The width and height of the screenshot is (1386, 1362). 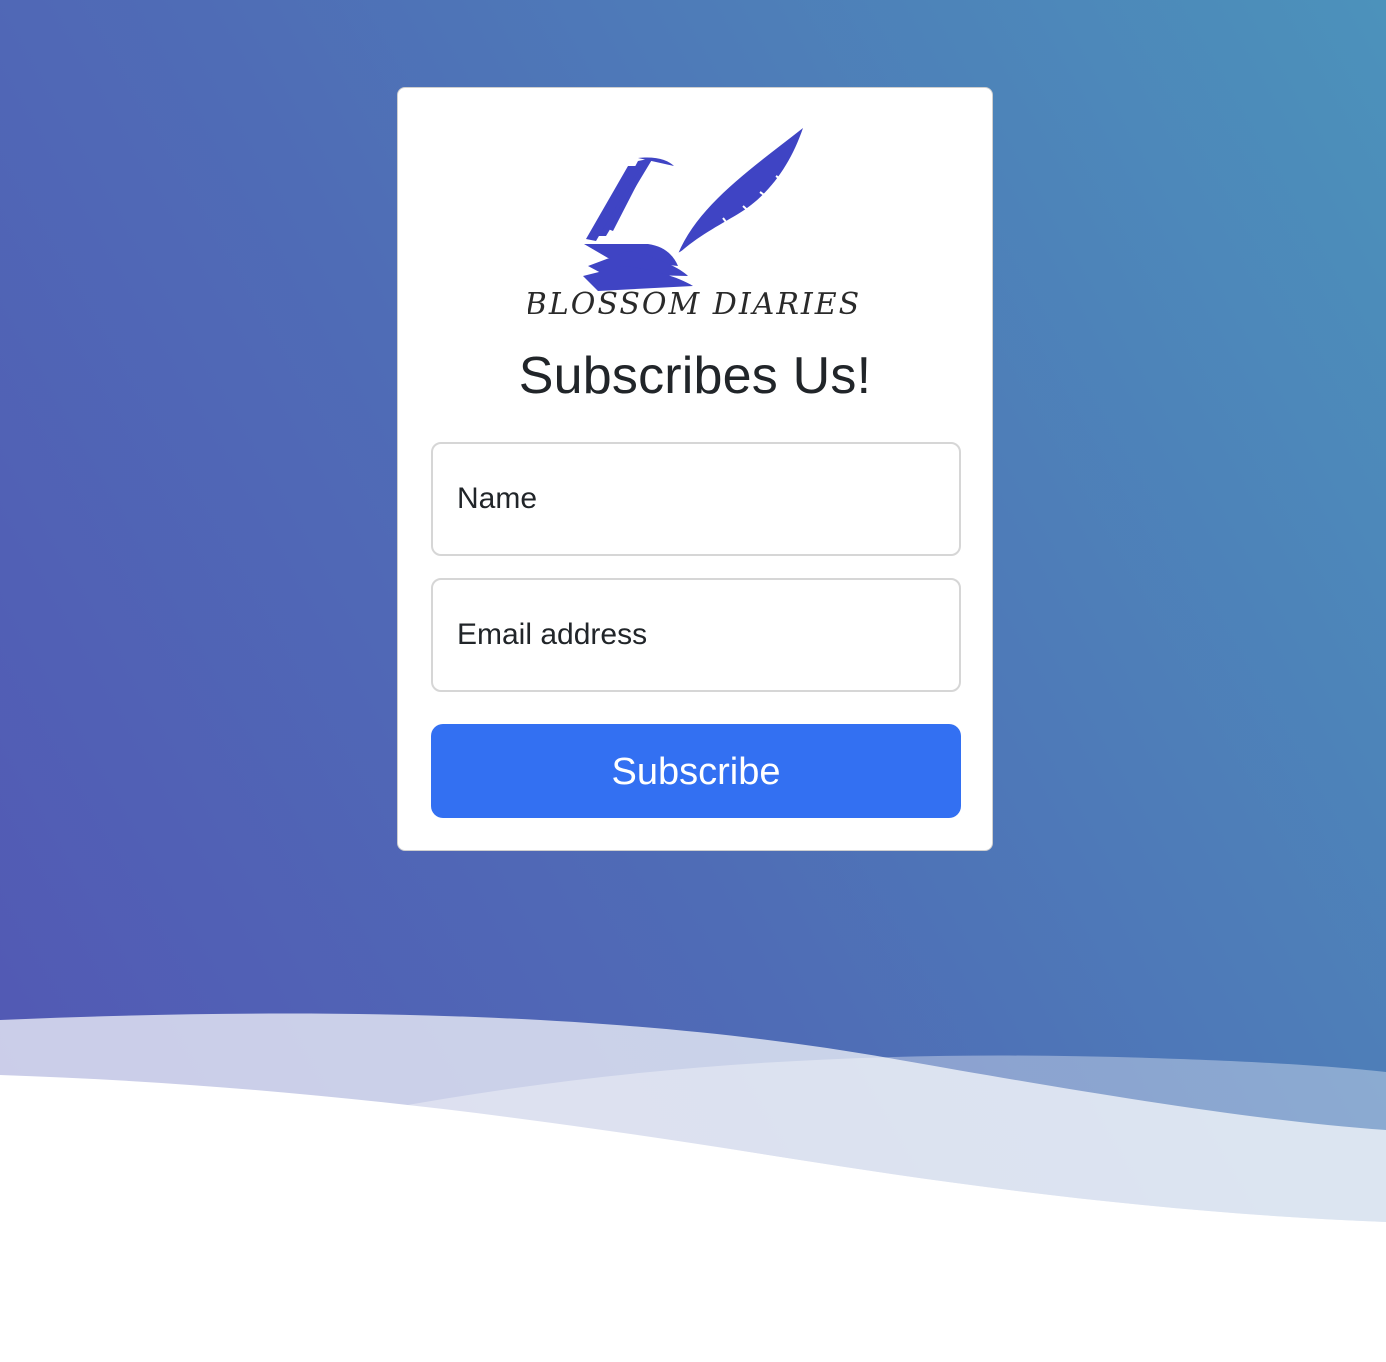 What do you see at coordinates (695, 376) in the screenshot?
I see `page-title: Subscribes Us!` at bounding box center [695, 376].